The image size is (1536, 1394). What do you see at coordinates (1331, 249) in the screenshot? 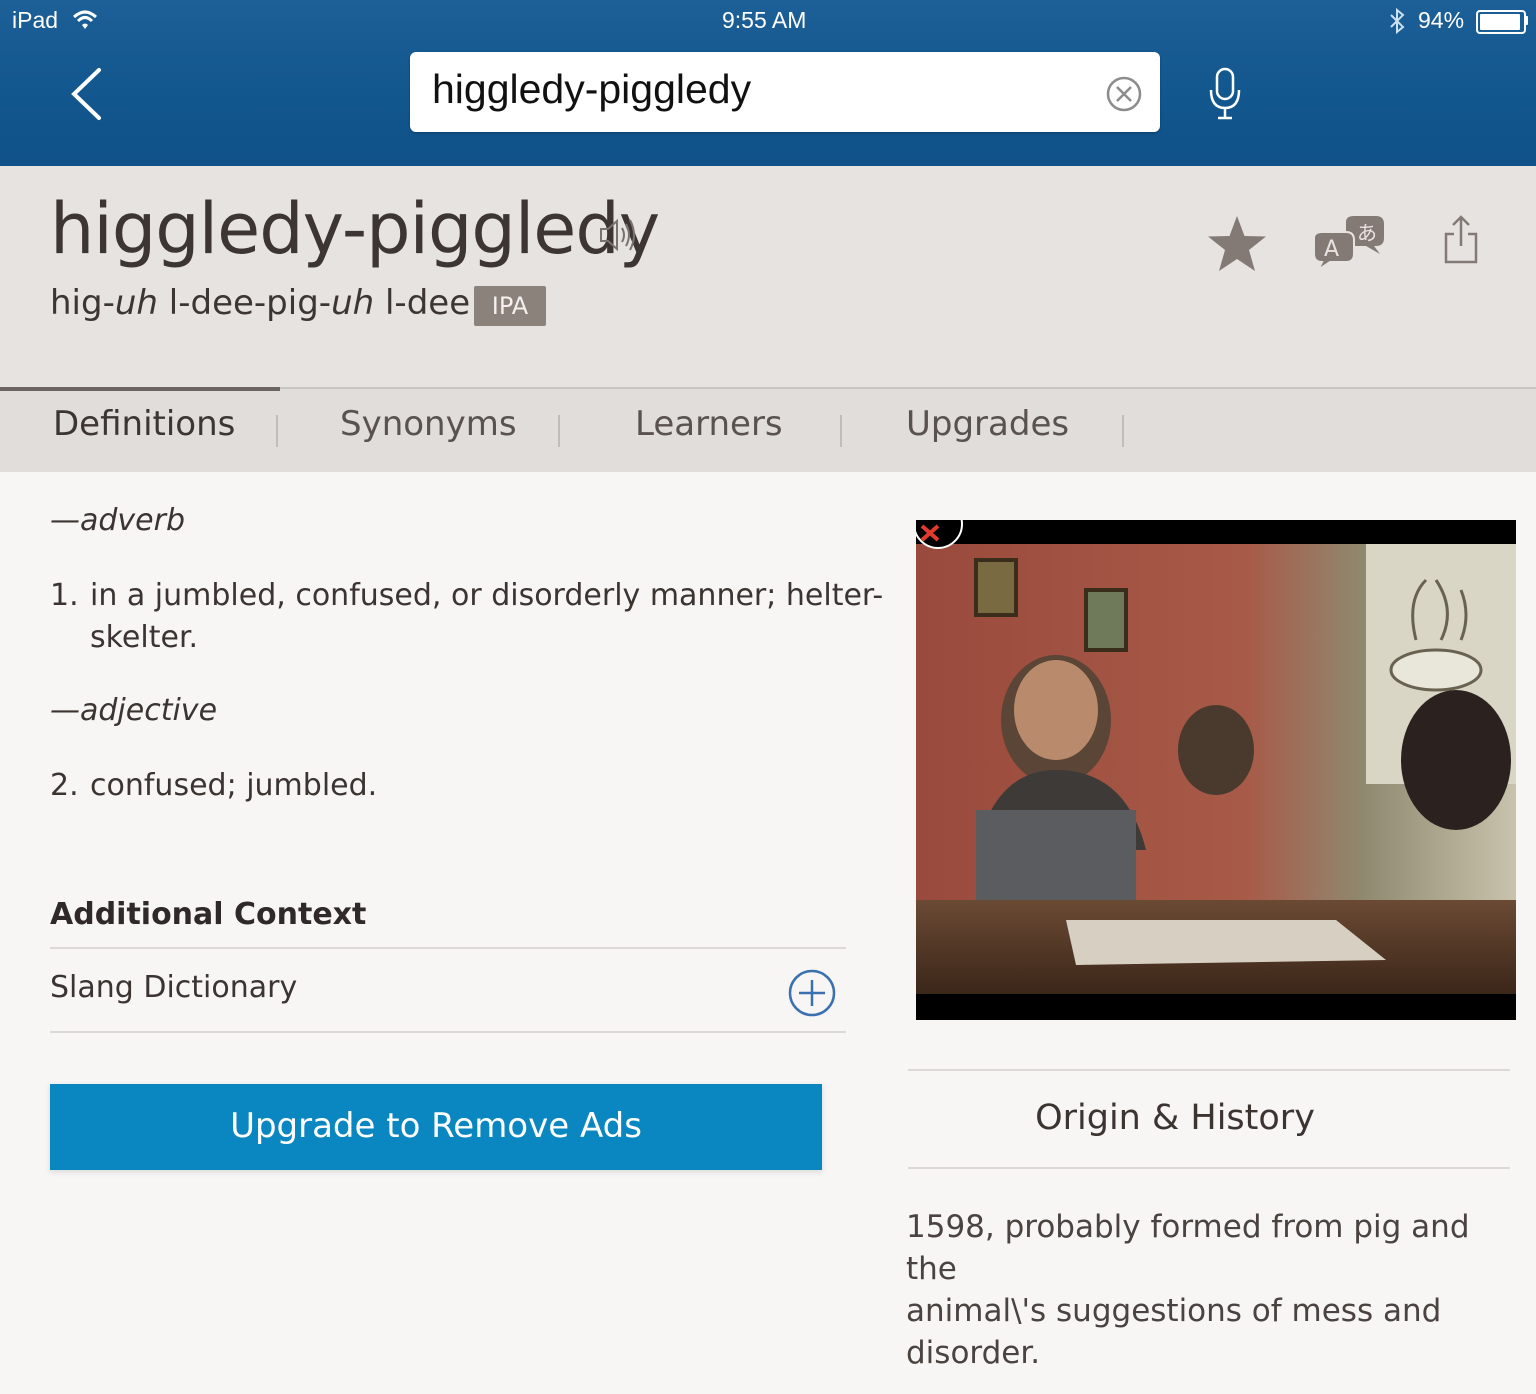
I see `svg-text: A` at bounding box center [1331, 249].